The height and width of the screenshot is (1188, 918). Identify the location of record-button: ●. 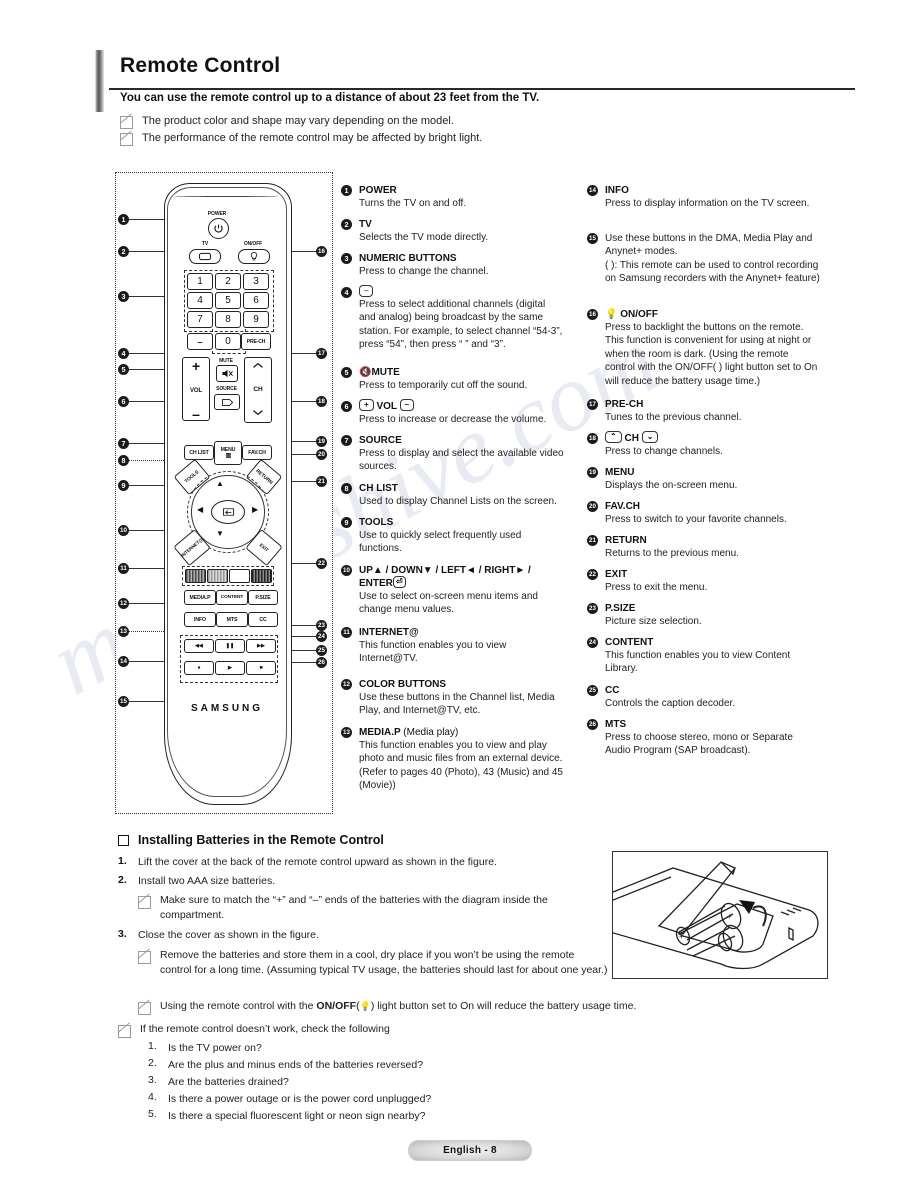
(199, 668).